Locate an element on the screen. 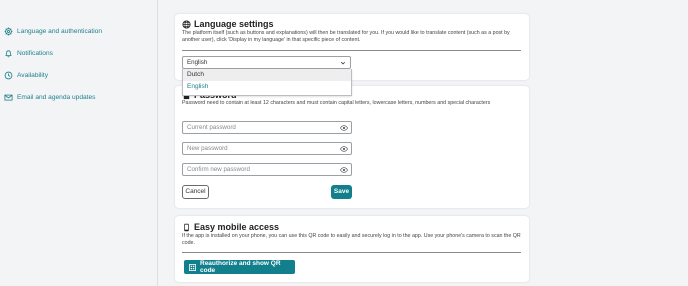 Image resolution: width=688 pixels, height=286 pixels. chevron-down-icon is located at coordinates (343, 63).